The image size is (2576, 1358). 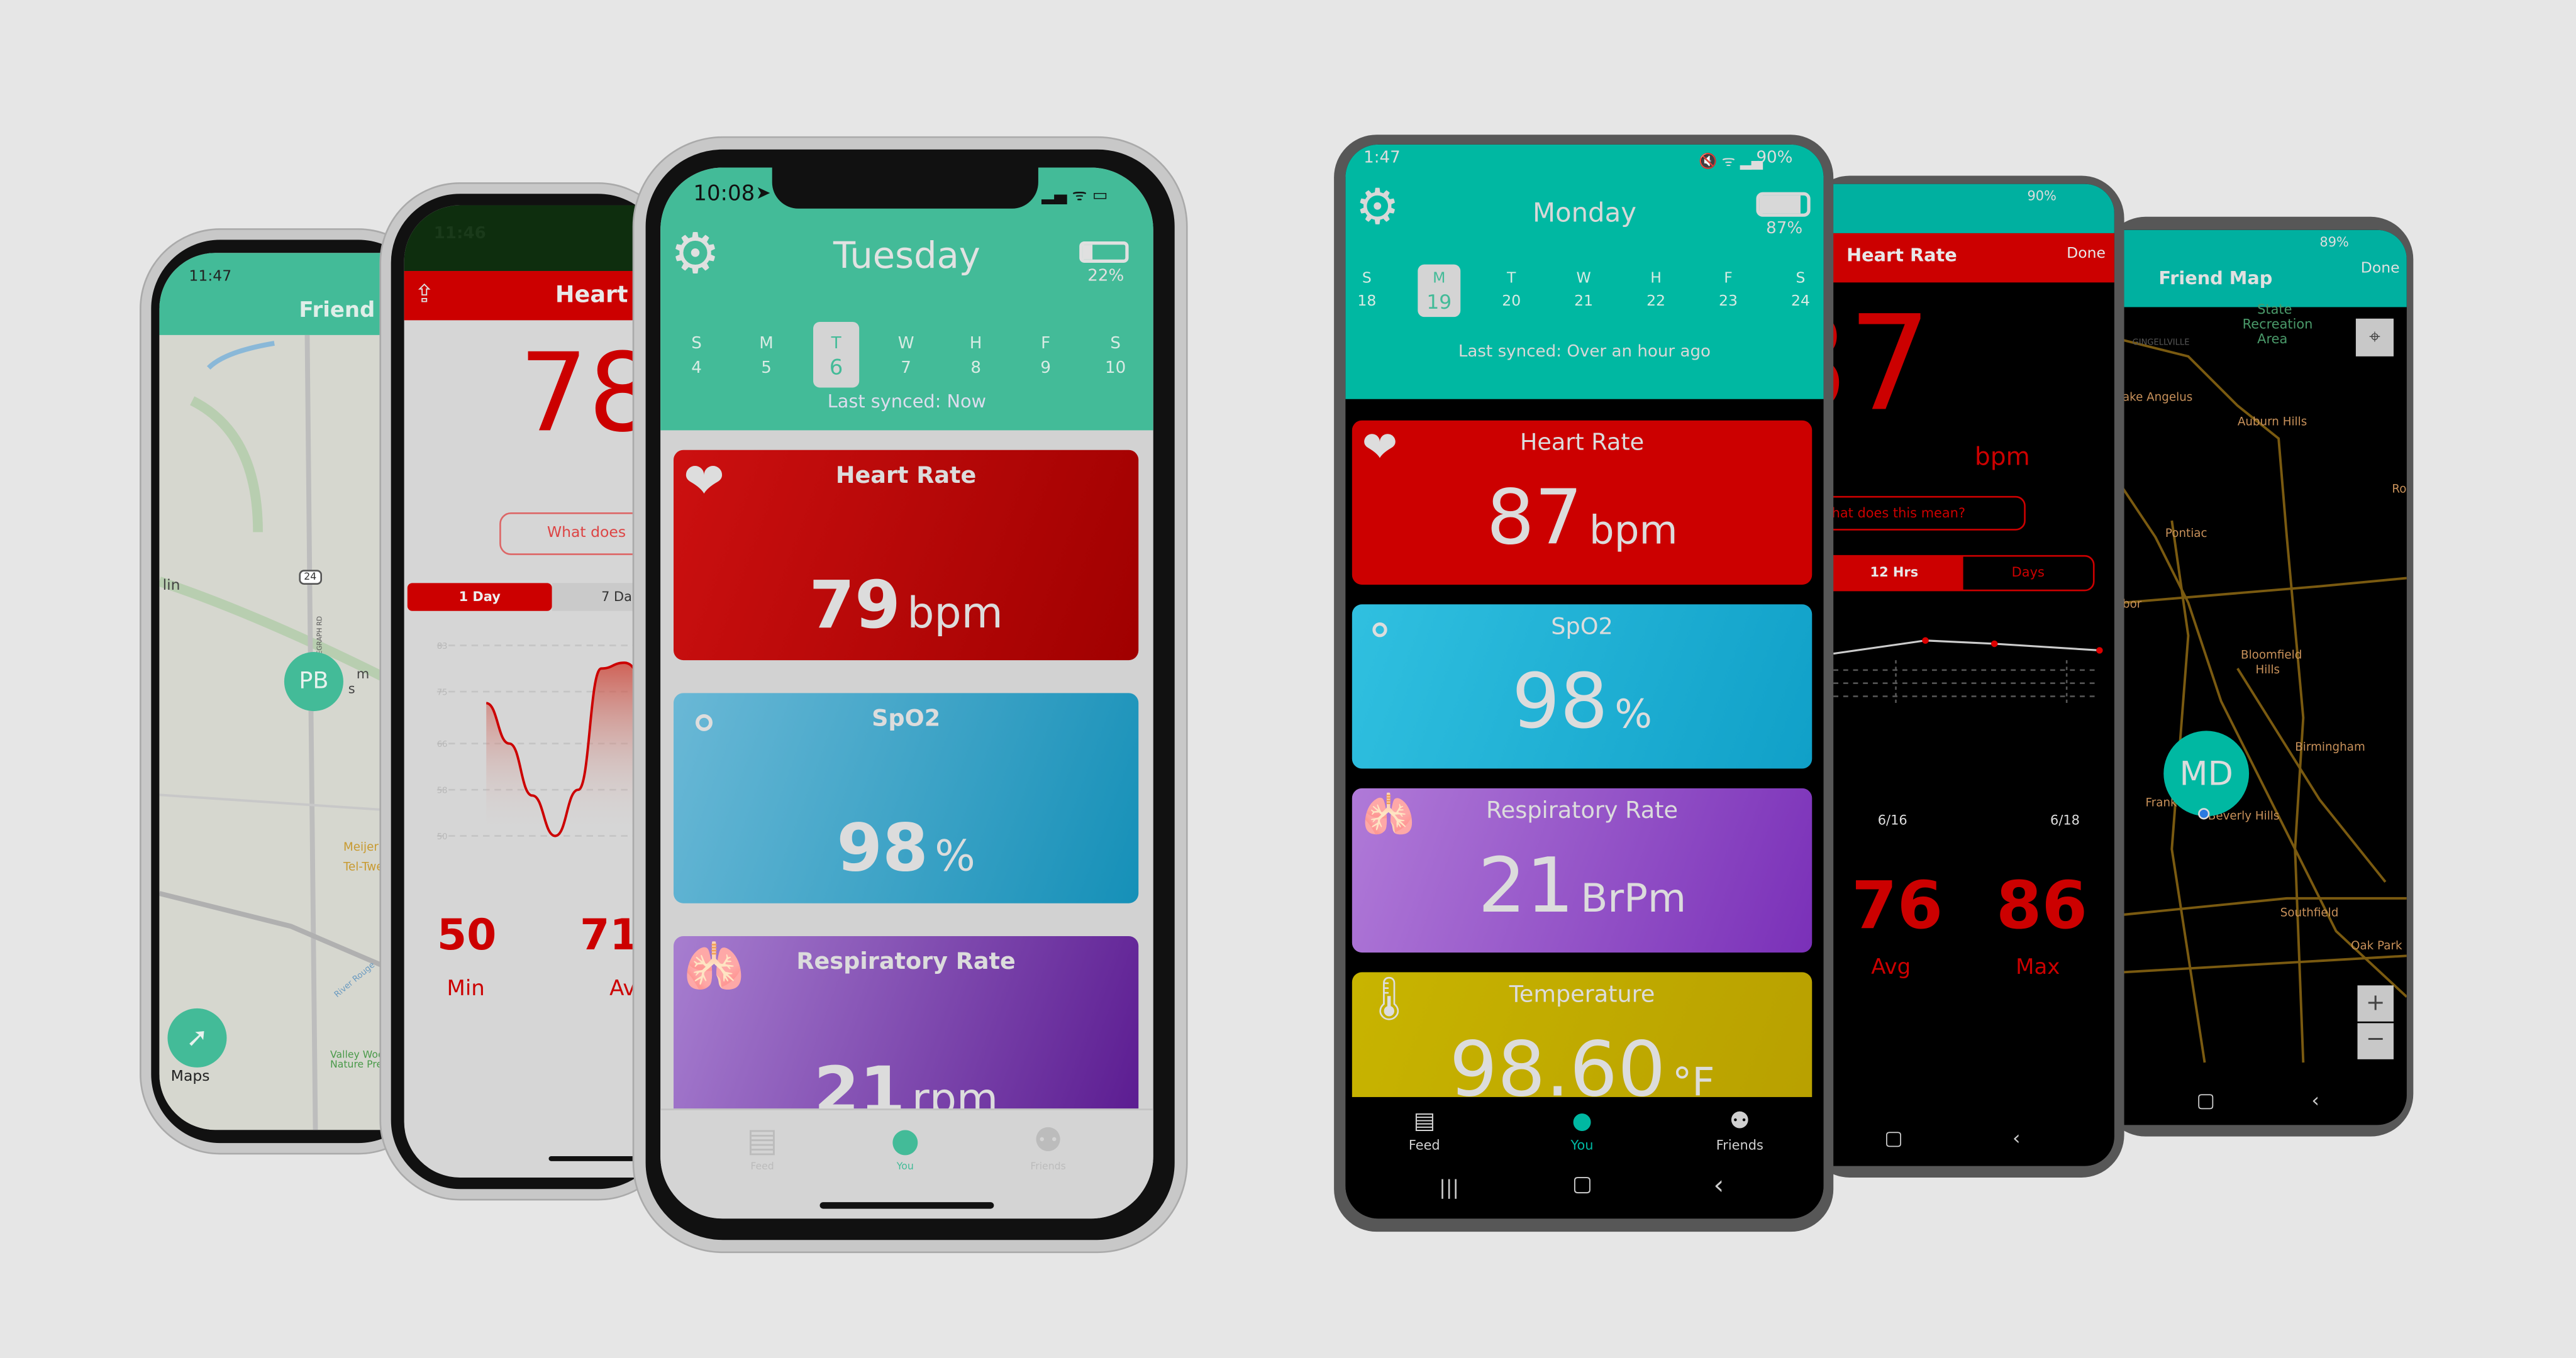 I want to click on y-tick-label: 66, so click(x=442, y=744).